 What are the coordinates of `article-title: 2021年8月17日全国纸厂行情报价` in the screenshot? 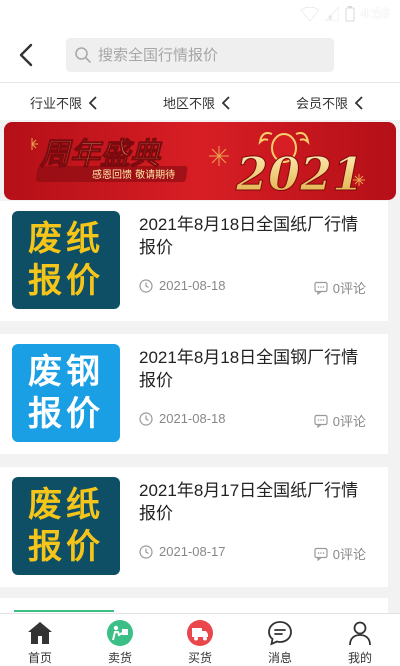 It's located at (256, 502).